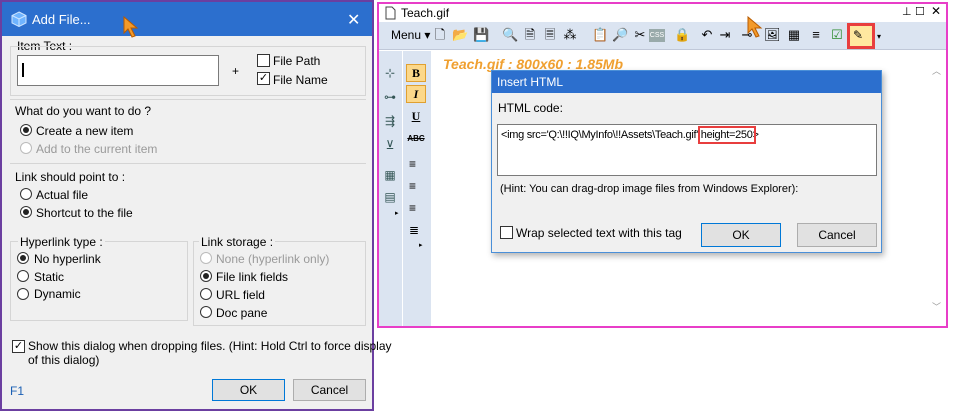 Image resolution: width=956 pixels, height=411 pixels. Describe the element at coordinates (416, 139) in the screenshot. I see `strikethrough-button: ABC` at that location.